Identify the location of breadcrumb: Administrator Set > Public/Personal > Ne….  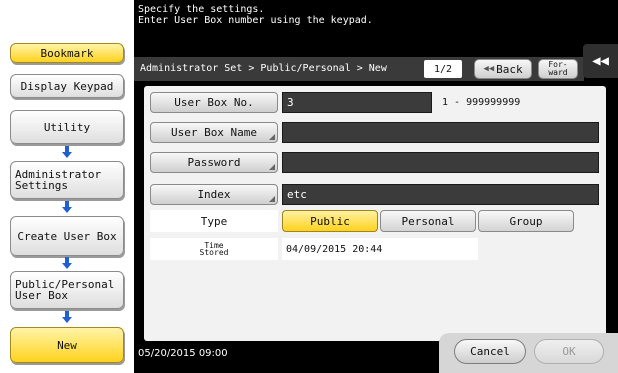
(263, 68).